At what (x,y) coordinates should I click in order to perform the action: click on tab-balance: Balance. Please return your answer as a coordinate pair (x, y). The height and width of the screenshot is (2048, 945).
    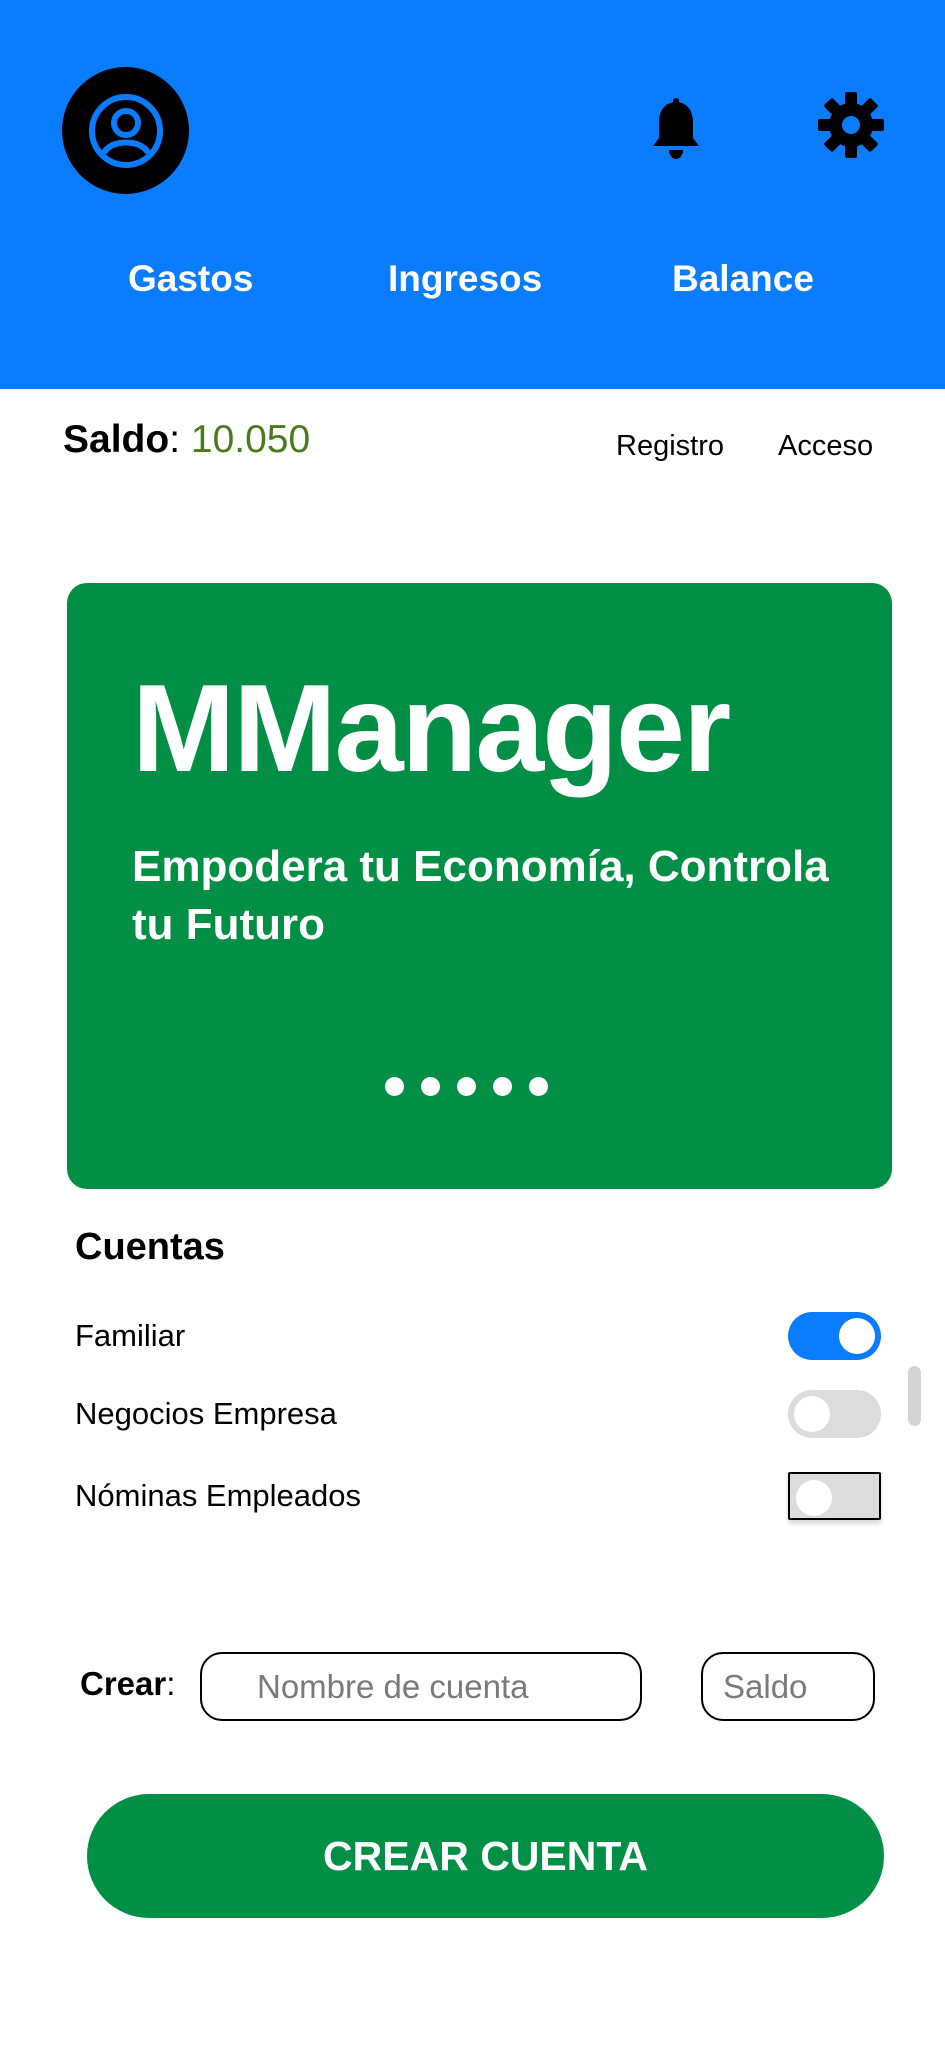
    Looking at the image, I should click on (743, 279).